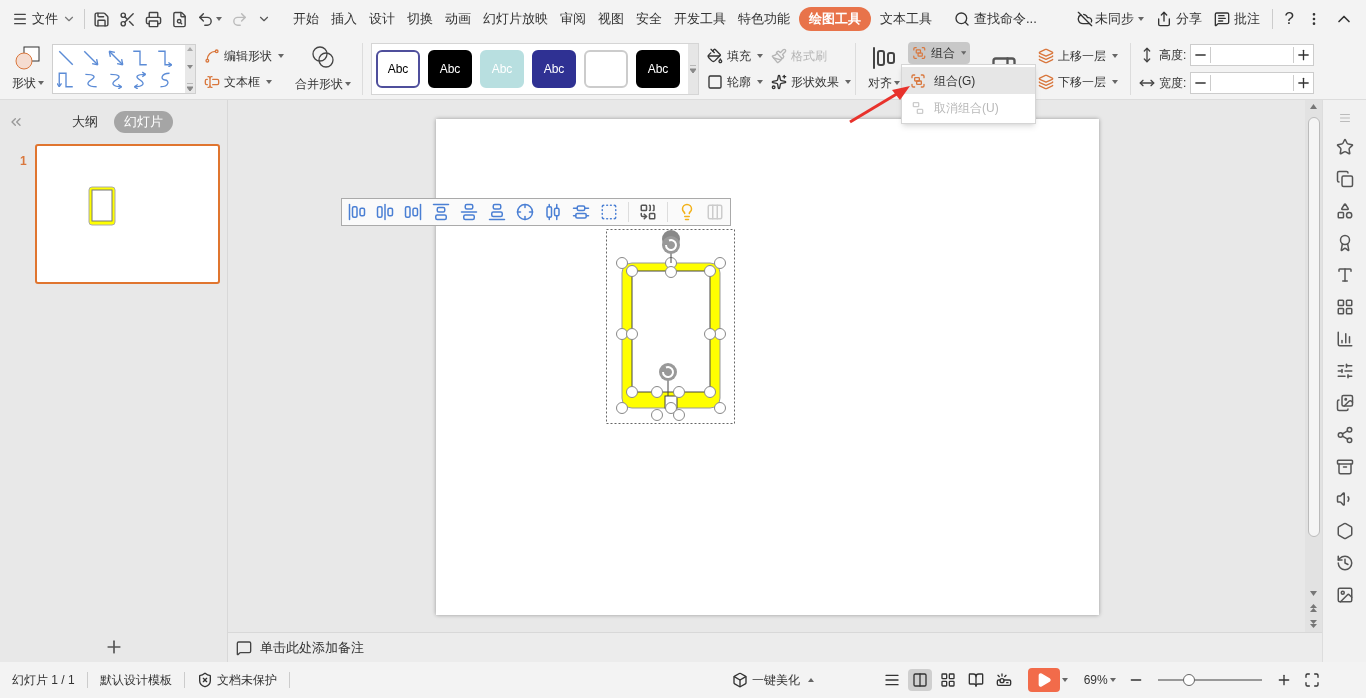 Image resolution: width=1366 pixels, height=698 pixels. Describe the element at coordinates (85, 122) in the screenshot. I see `panel-tab: 大纲` at that location.